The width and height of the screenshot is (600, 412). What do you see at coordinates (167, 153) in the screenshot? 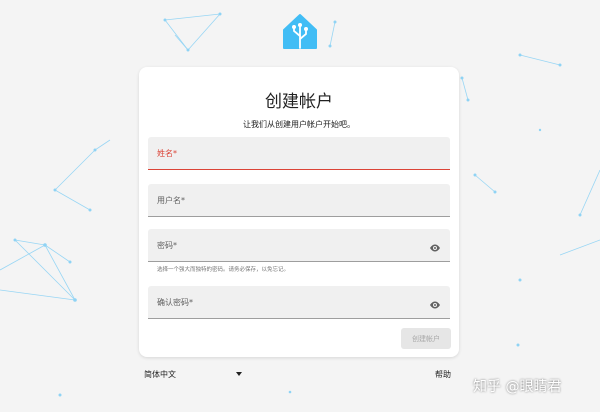
I see `name-field-label: 姓名*` at bounding box center [167, 153].